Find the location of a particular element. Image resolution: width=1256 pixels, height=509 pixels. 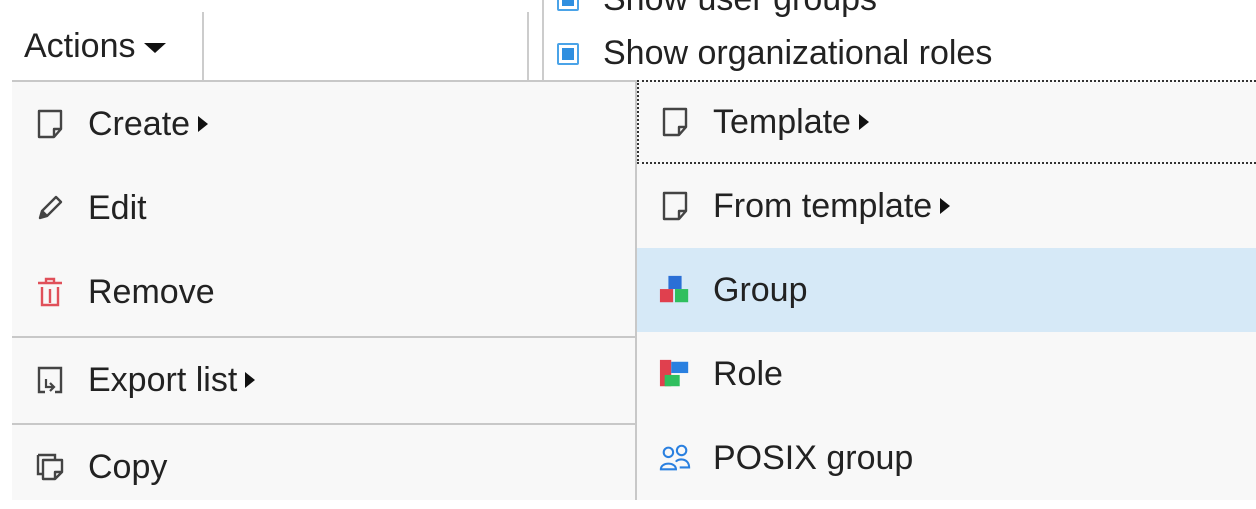

menu-item-label: Export list is located at coordinates (163, 379).